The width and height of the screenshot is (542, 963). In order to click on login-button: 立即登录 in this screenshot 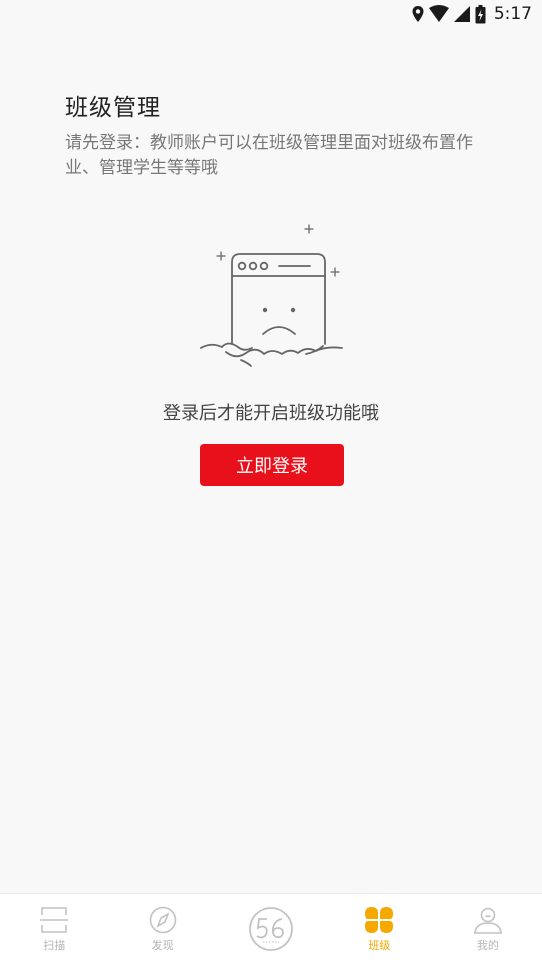, I will do `click(272, 465)`.